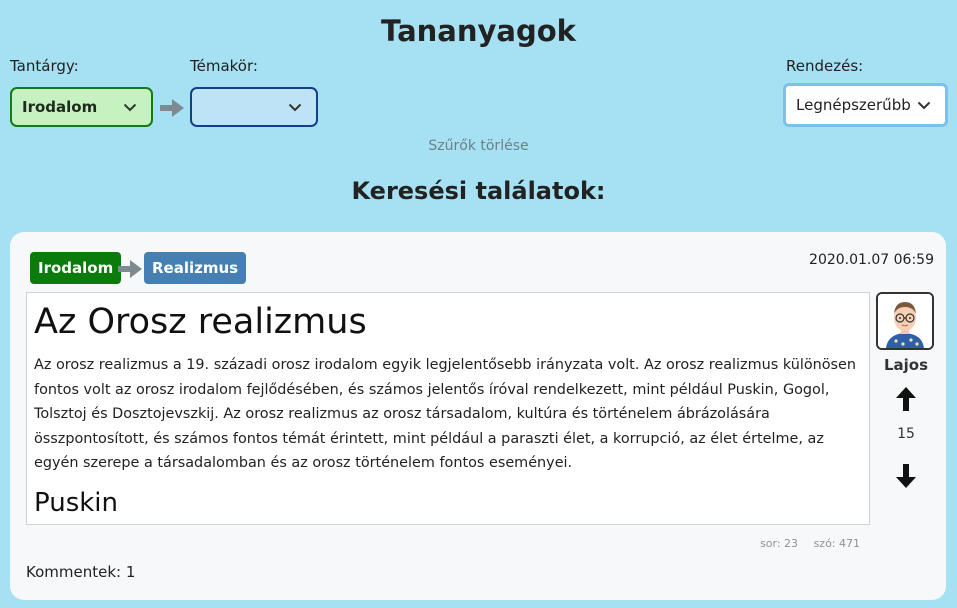 The height and width of the screenshot is (608, 957). I want to click on comments-count: Kommentek: 1, so click(80, 572).